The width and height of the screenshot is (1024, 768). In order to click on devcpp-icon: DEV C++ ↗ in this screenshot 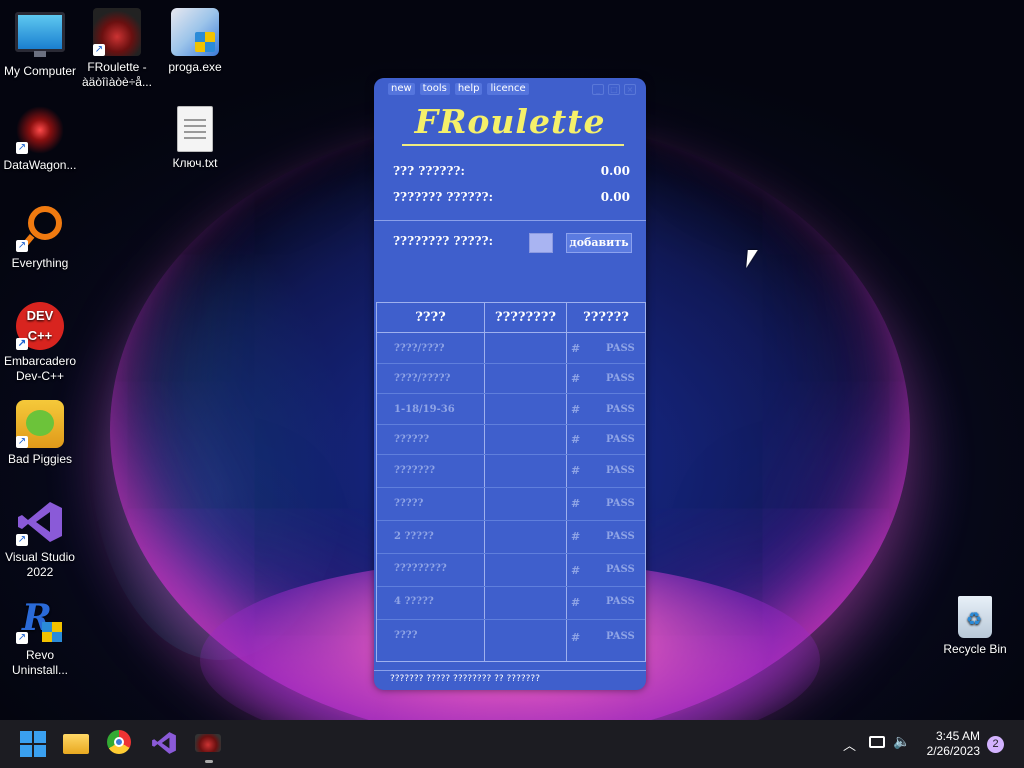, I will do `click(40, 326)`.